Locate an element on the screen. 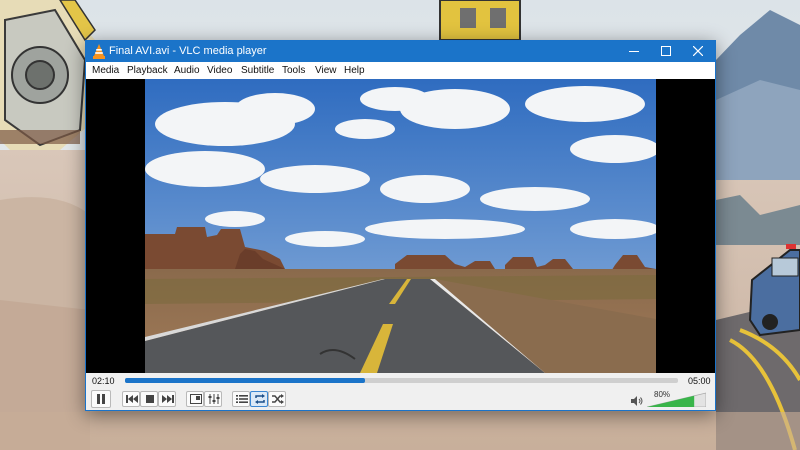 Image resolution: width=800 pixels, height=450 pixels. playlist-icon is located at coordinates (242, 399).